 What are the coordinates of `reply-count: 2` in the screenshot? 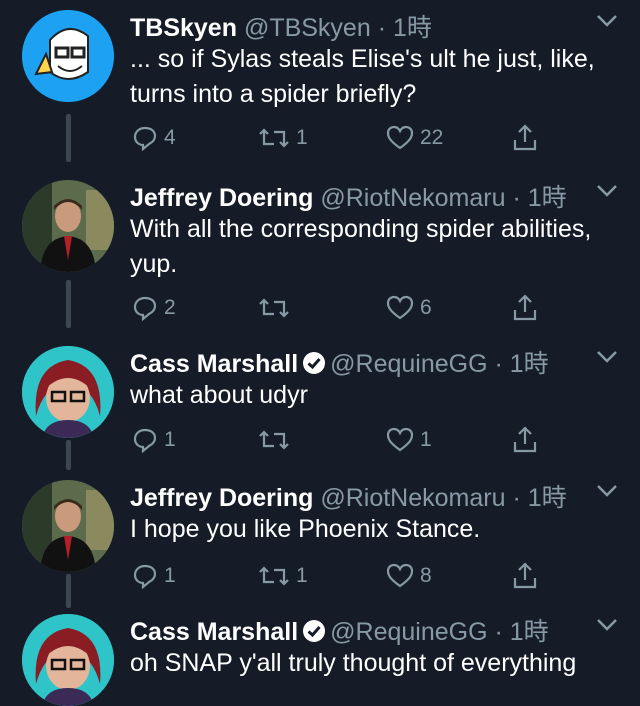 It's located at (170, 307).